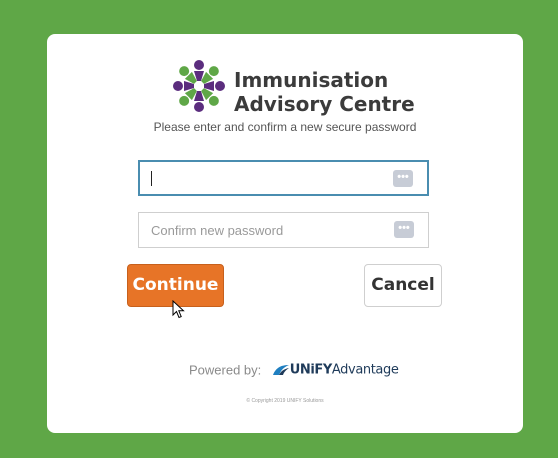 The width and height of the screenshot is (558, 458). Describe the element at coordinates (285, 401) in the screenshot. I see `copyright-text: © Copyright 2019 UNIFY Solutions` at that location.